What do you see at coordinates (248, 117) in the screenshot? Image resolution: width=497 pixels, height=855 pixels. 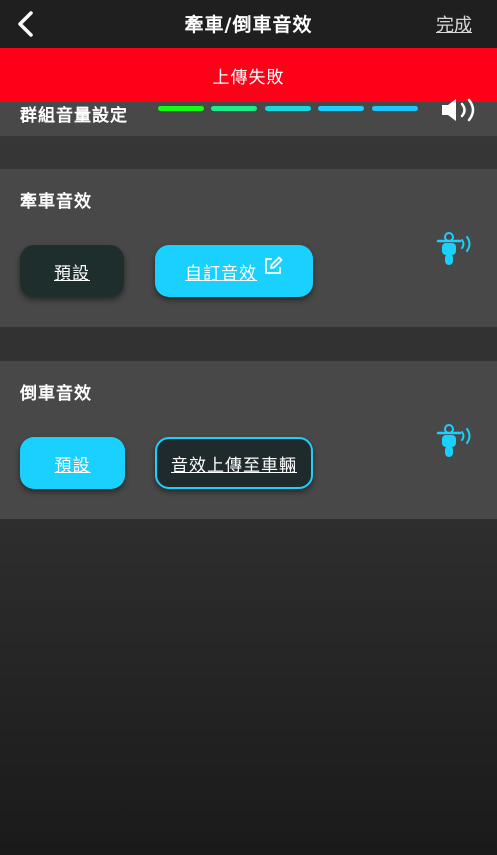 I see `group-volume-row: 群組音量設定` at bounding box center [248, 117].